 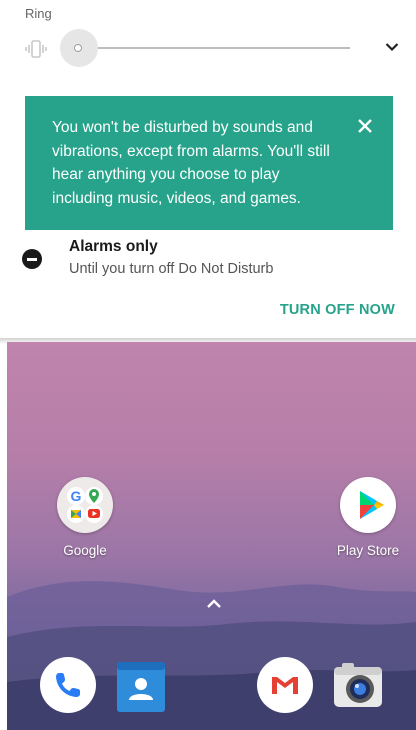 What do you see at coordinates (337, 310) in the screenshot?
I see `turn-off-now-button: TURN OFF NOW` at bounding box center [337, 310].